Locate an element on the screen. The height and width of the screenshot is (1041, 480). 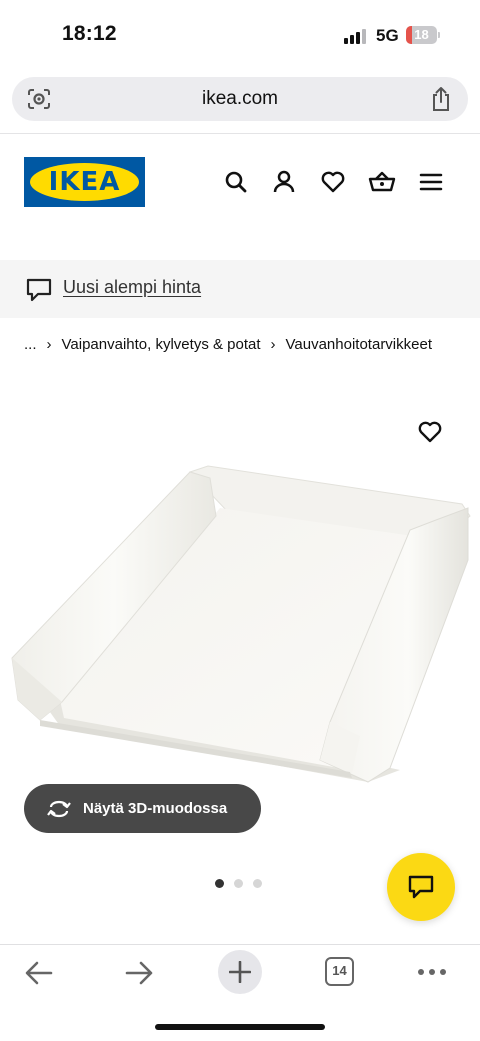
ikea-logo: IKEA is located at coordinates (84, 182).